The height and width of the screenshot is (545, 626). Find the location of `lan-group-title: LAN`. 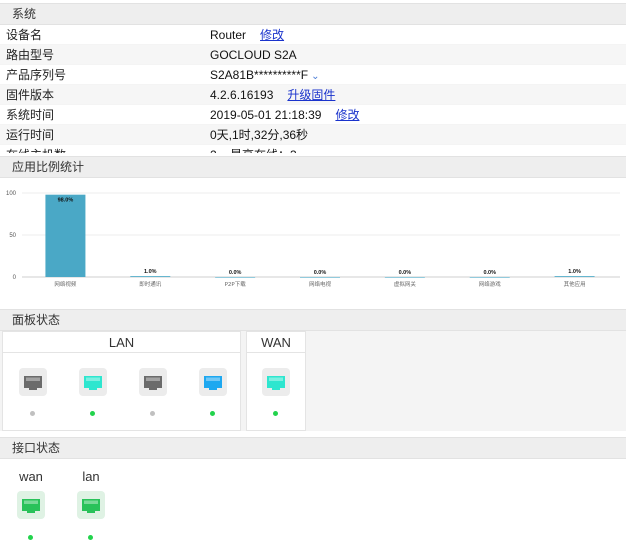

lan-group-title: LAN is located at coordinates (121, 342).